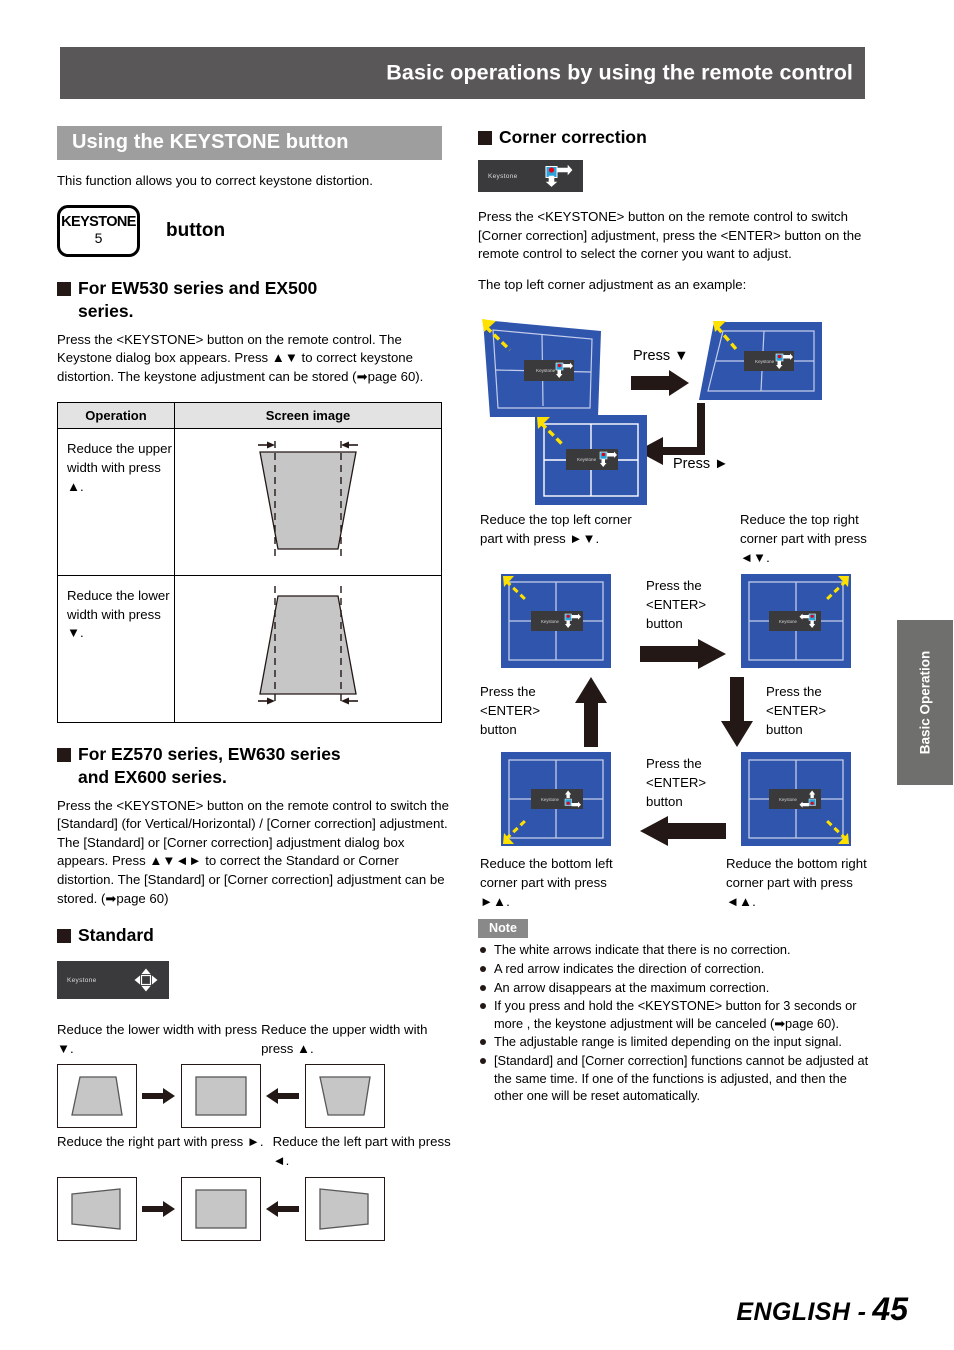 This screenshot has width=954, height=1350. Describe the element at coordinates (510, 710) in the screenshot. I see `enter-label-left: Press the <ENTER> button` at that location.